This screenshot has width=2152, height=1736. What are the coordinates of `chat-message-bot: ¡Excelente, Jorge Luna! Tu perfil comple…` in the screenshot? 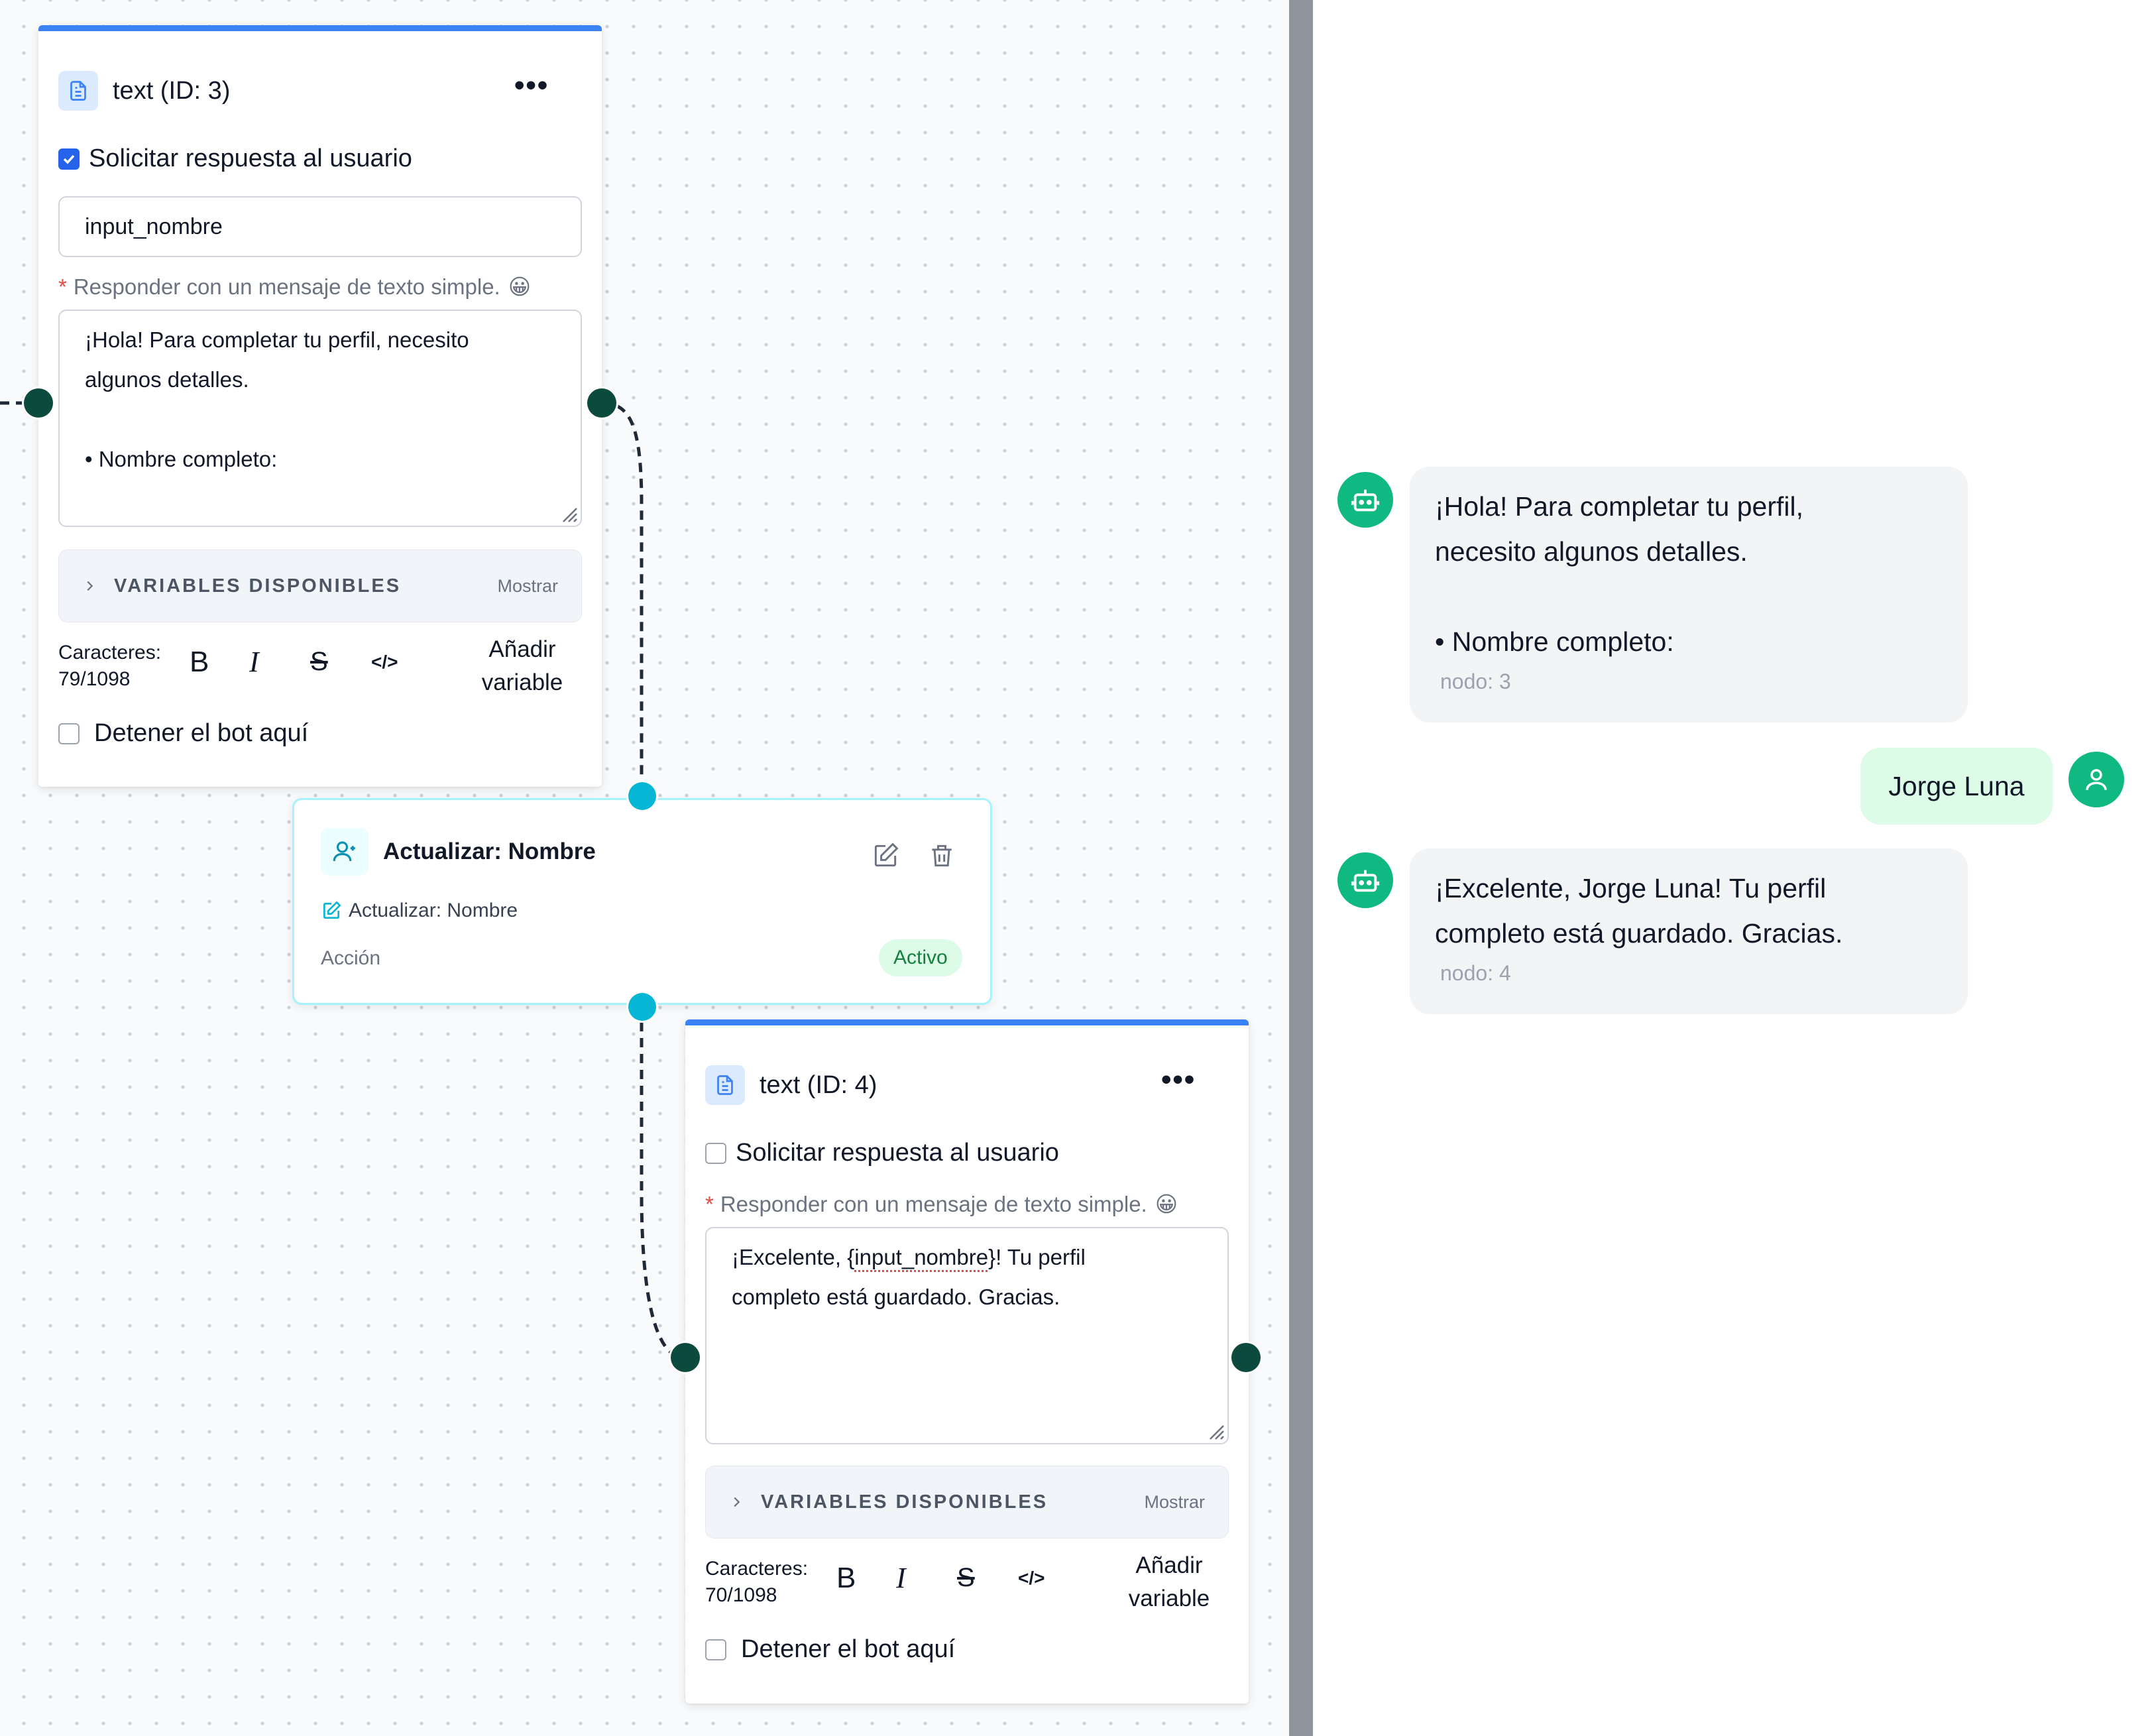 It's located at (1689, 931).